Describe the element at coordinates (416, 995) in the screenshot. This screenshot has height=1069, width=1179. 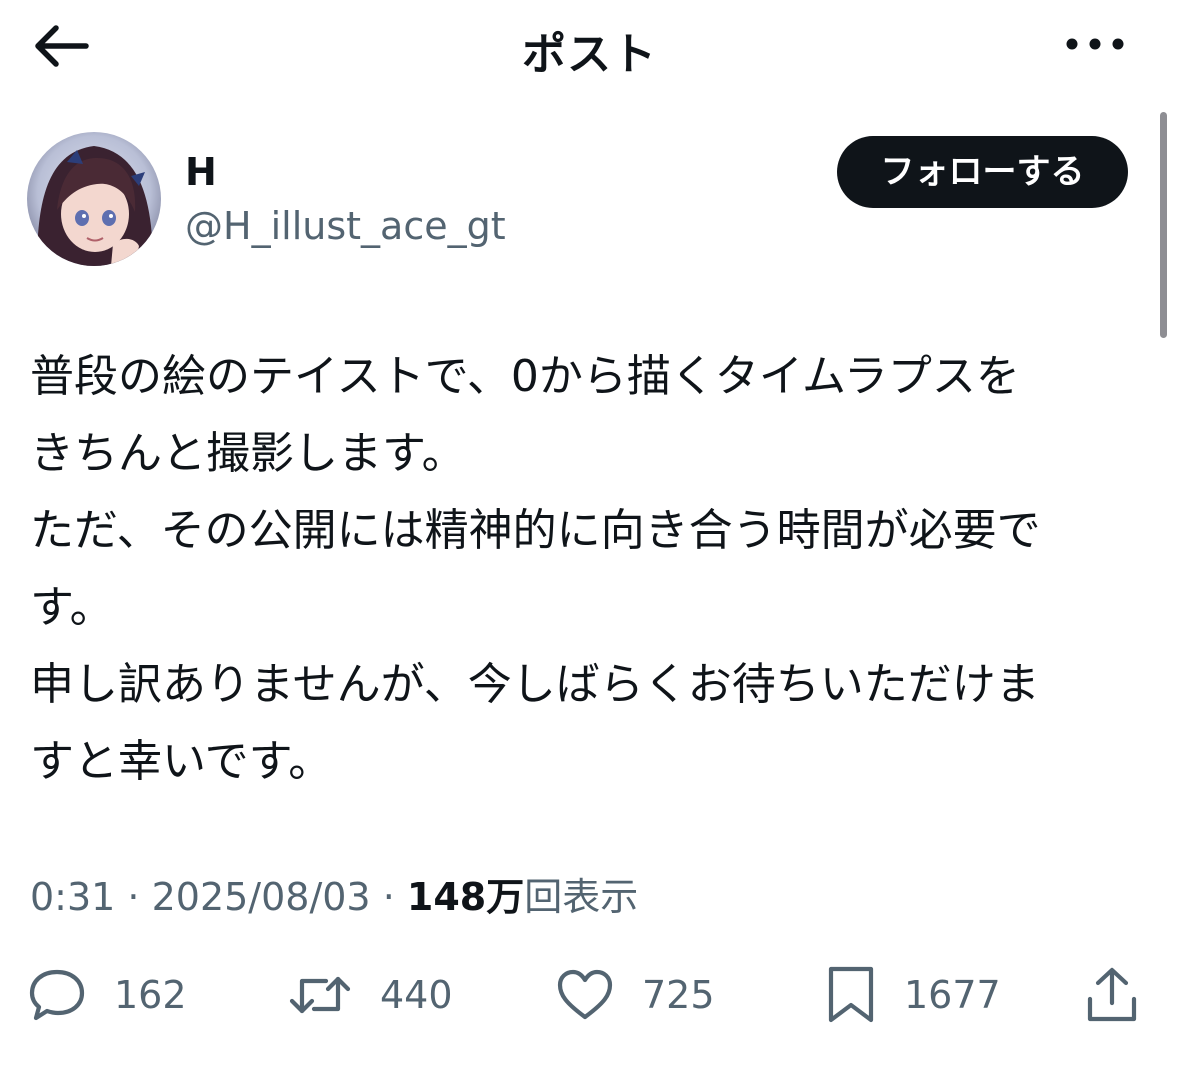
I see `repost-count: 440` at that location.